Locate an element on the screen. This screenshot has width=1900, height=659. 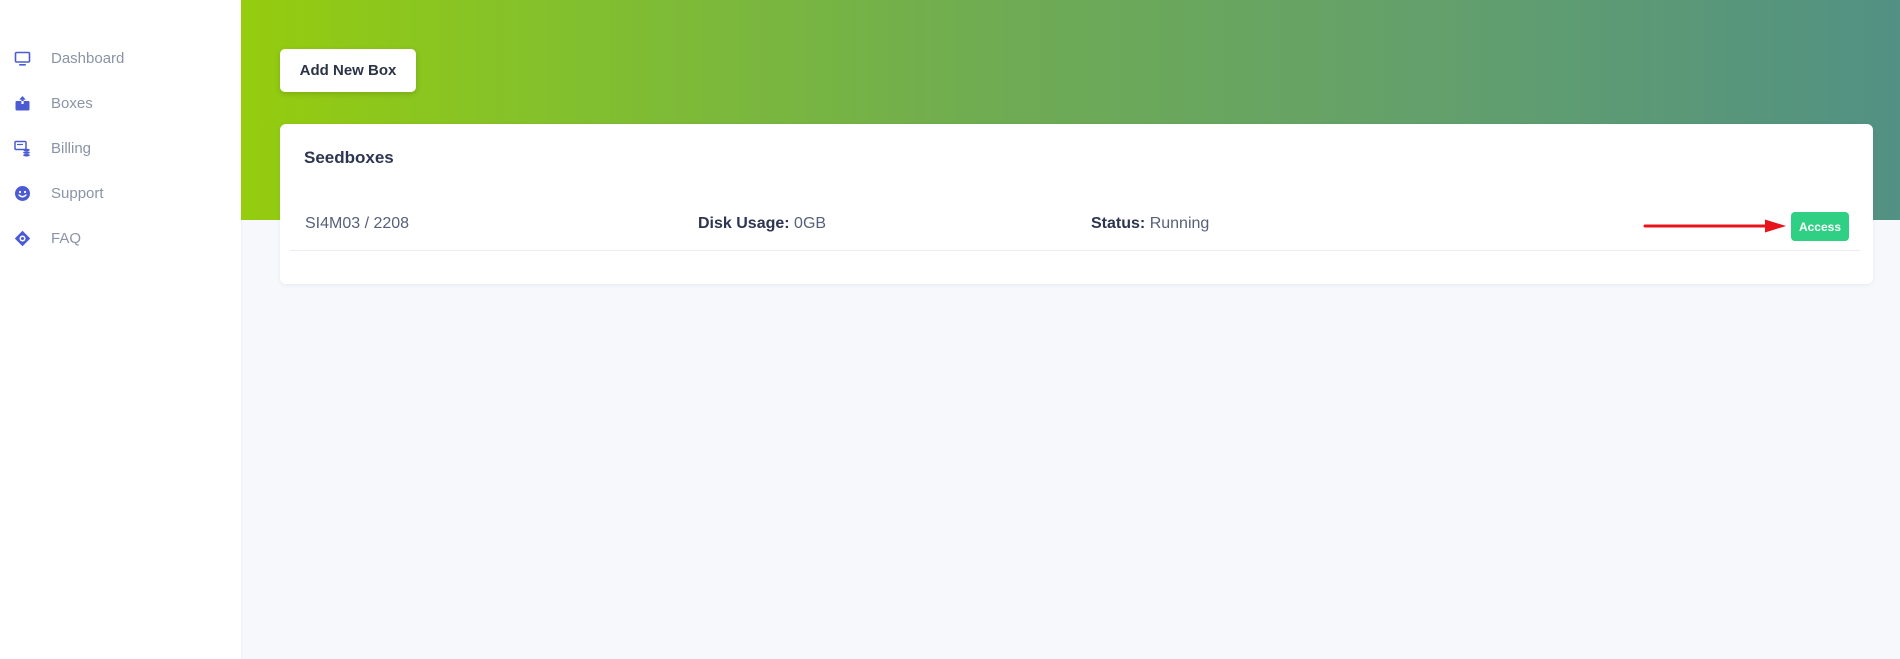
sidebar-item-dashboard: Dashboard is located at coordinates (120, 58).